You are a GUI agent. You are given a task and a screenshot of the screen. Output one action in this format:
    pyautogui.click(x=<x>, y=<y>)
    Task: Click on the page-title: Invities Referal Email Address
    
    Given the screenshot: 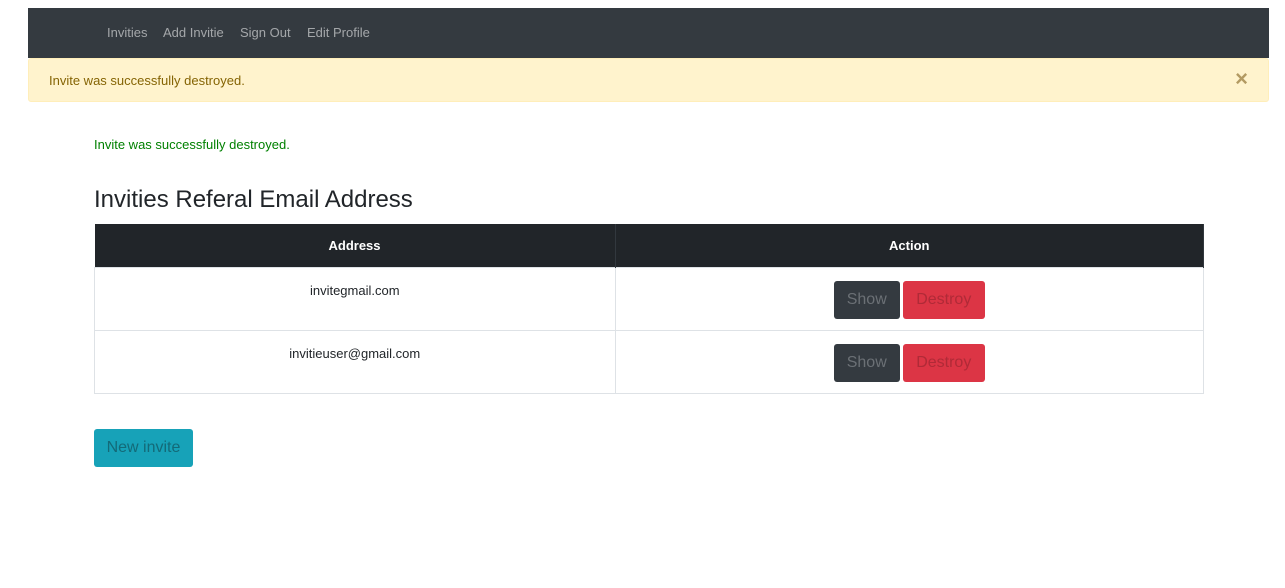 What is the action you would take?
    pyautogui.click(x=253, y=199)
    